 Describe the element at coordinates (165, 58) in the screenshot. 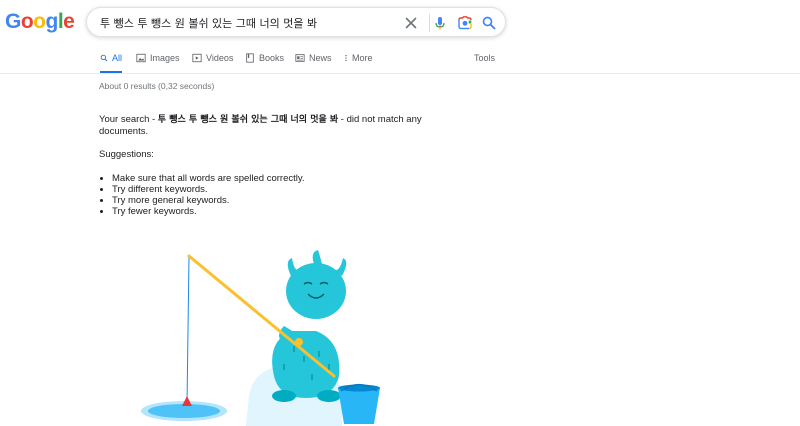

I see `tab-label: Images` at that location.